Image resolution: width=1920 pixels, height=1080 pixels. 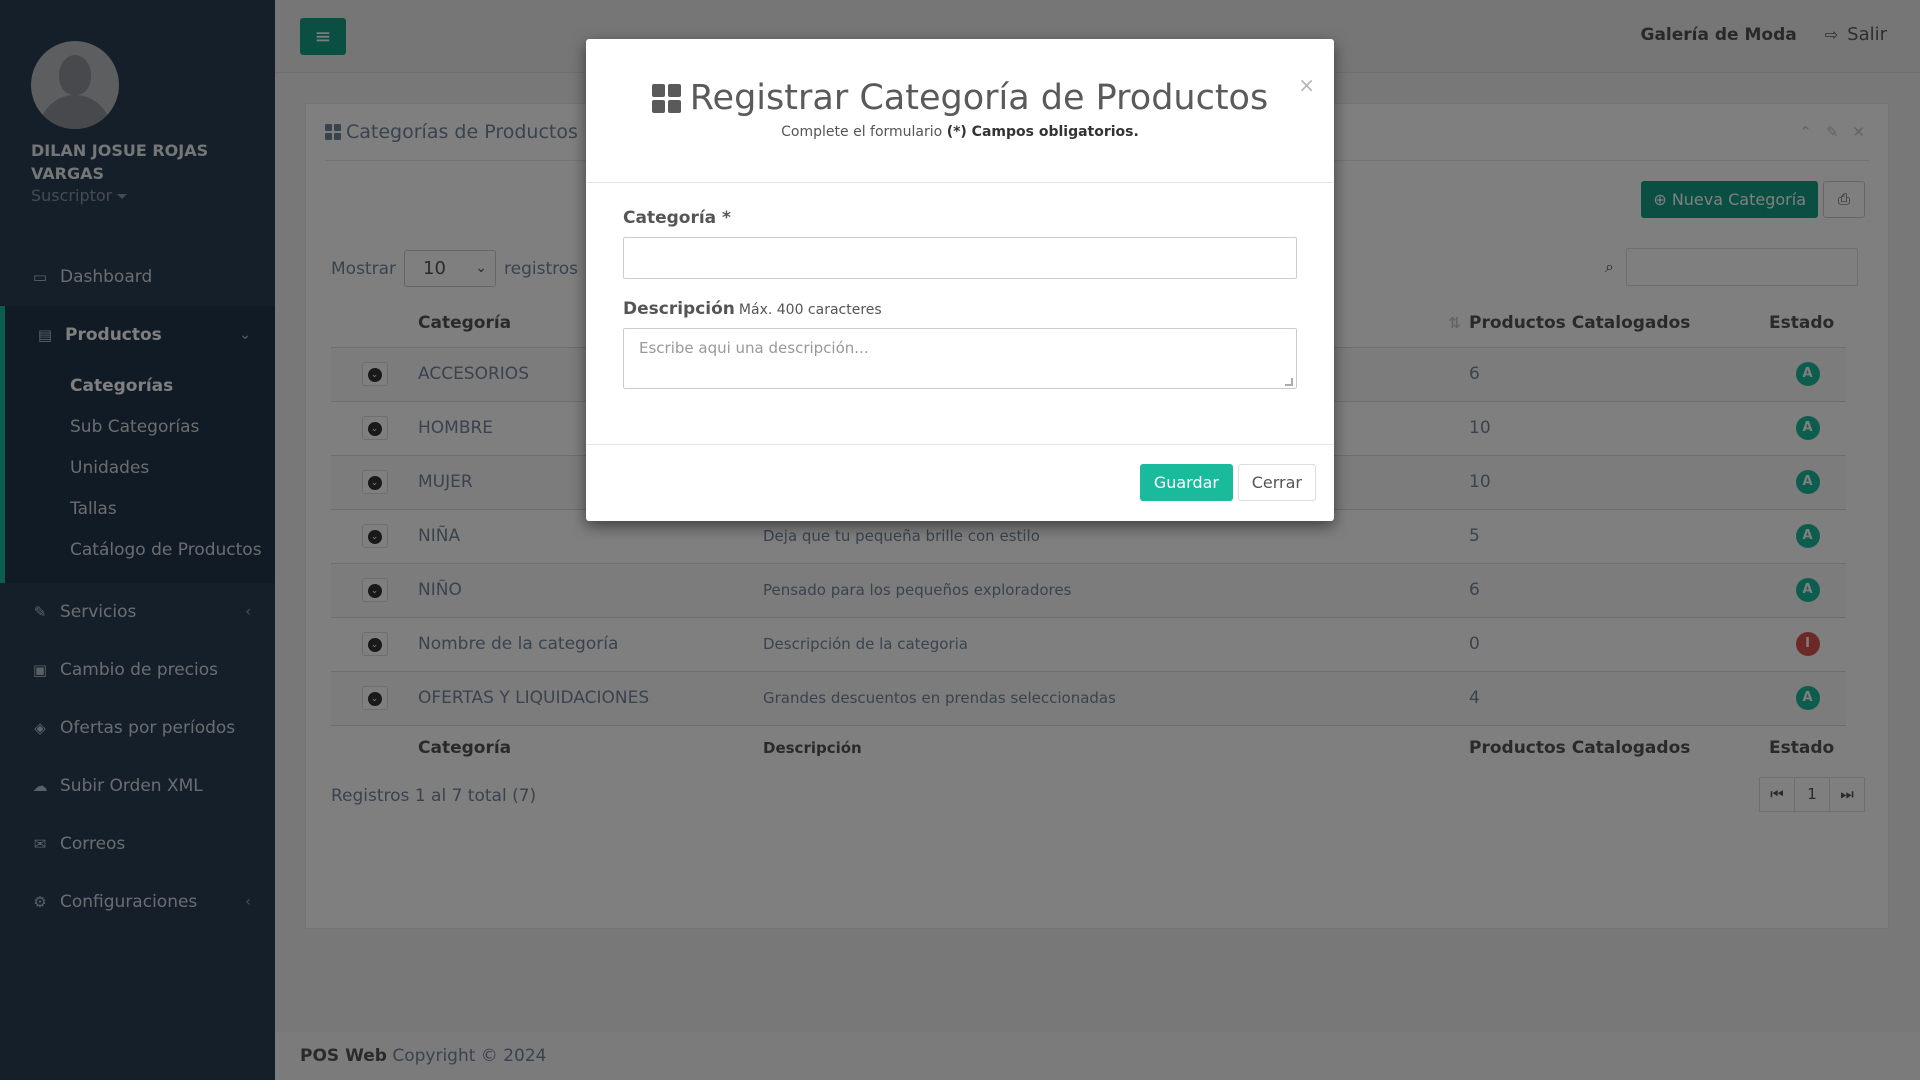 What do you see at coordinates (1276, 482) in the screenshot?
I see `close-button: Cerrar` at bounding box center [1276, 482].